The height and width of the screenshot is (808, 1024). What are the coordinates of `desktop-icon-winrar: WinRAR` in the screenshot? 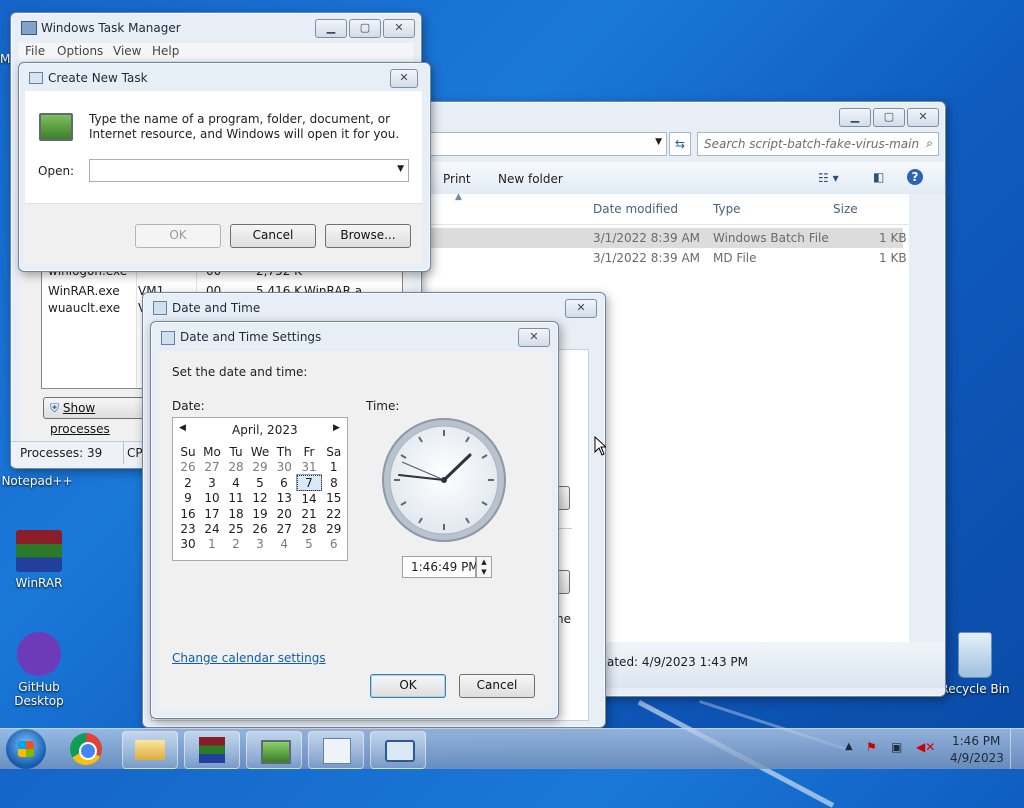 It's located at (39, 560).